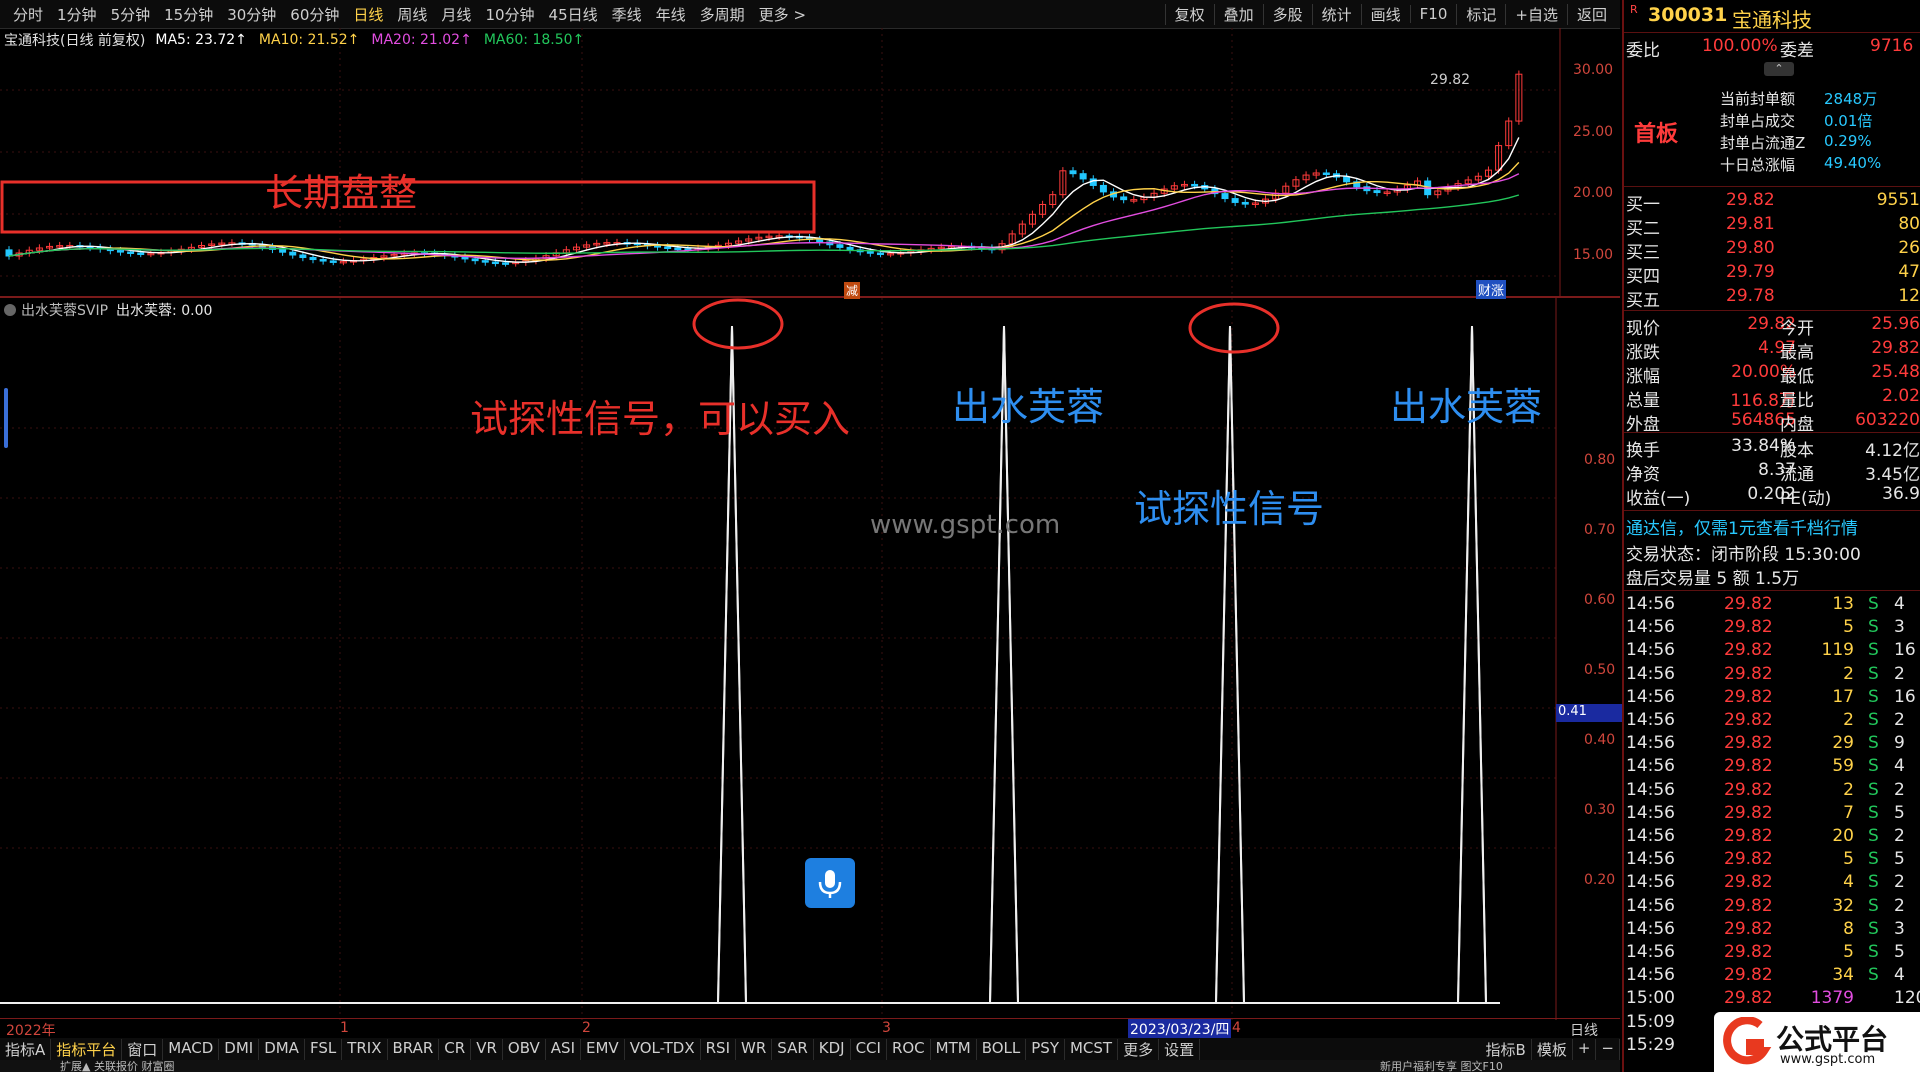 The image size is (1920, 1072). What do you see at coordinates (1585, 1049) in the screenshot?
I see `indicator-bar-button: +` at bounding box center [1585, 1049].